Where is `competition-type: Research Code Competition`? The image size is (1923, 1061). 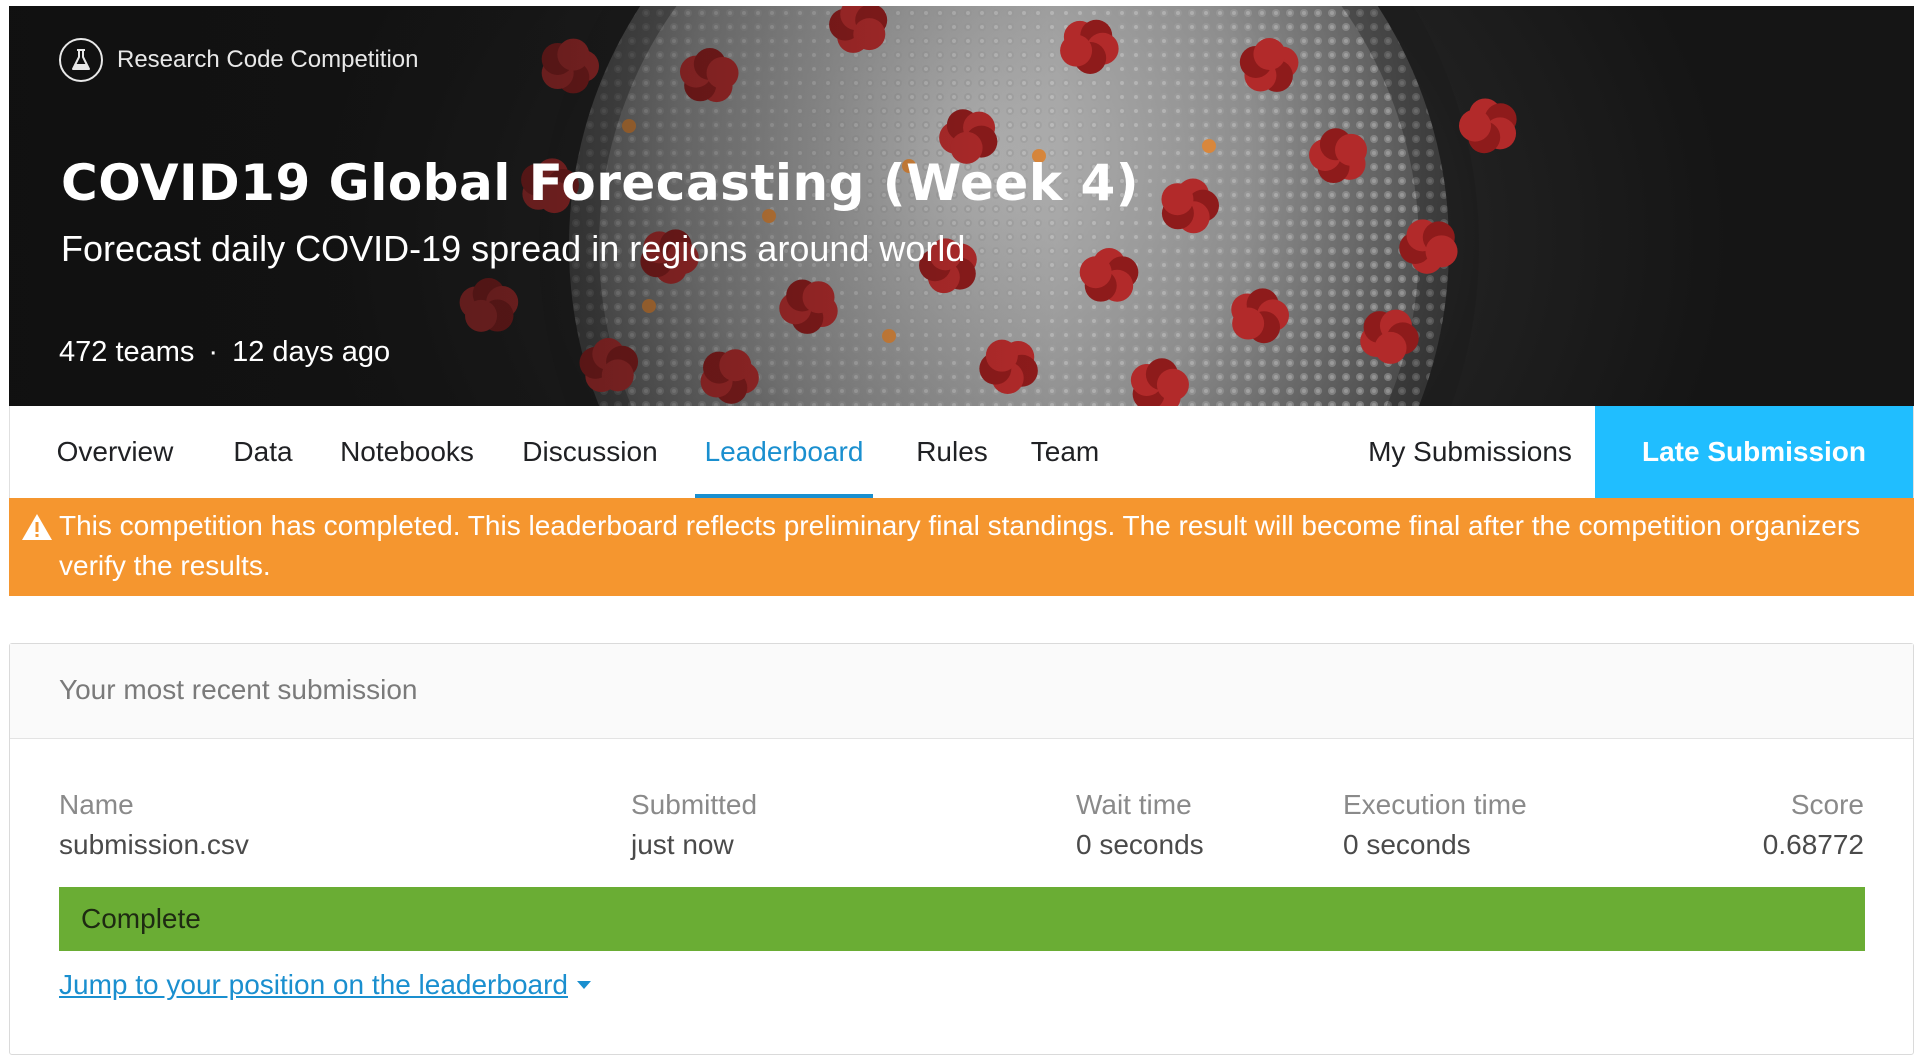
competition-type: Research Code Competition is located at coordinates (239, 60).